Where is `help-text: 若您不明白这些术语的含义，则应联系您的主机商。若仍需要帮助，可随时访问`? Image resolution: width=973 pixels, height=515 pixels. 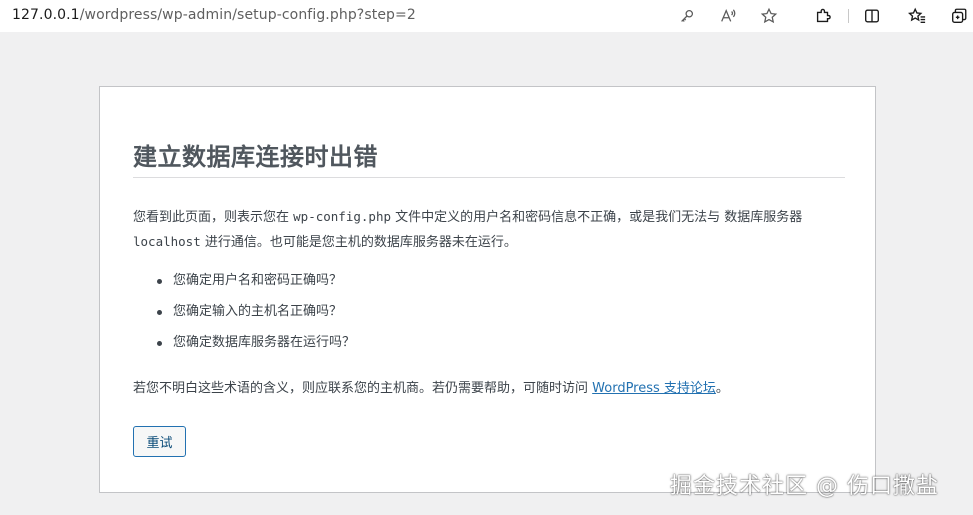
help-text: 若您不明白这些术语的含义，则应联系您的主机商。若仍需要帮助，可随时访问 is located at coordinates (361, 388).